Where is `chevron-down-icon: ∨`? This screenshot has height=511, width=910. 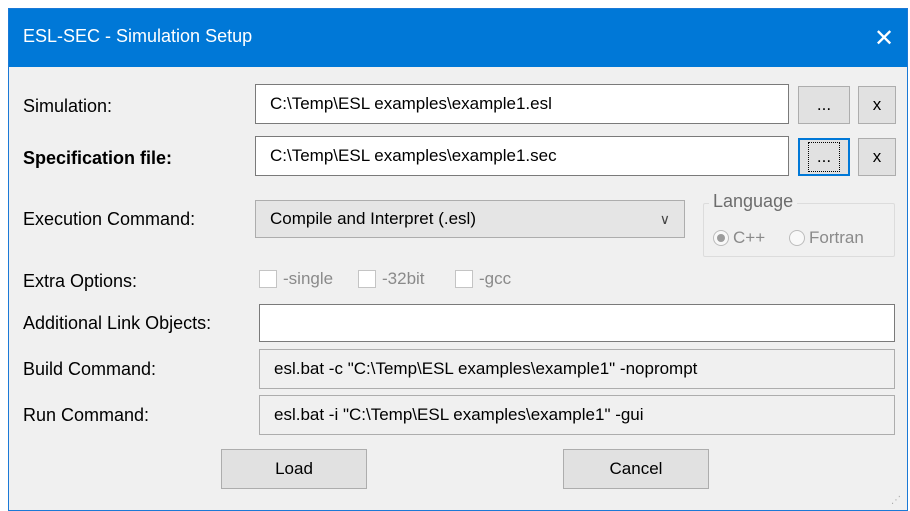 chevron-down-icon: ∨ is located at coordinates (664, 219).